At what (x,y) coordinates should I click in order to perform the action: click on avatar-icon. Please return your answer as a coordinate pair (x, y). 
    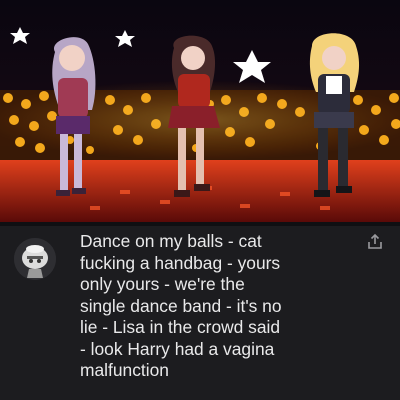
    Looking at the image, I should click on (35, 259).